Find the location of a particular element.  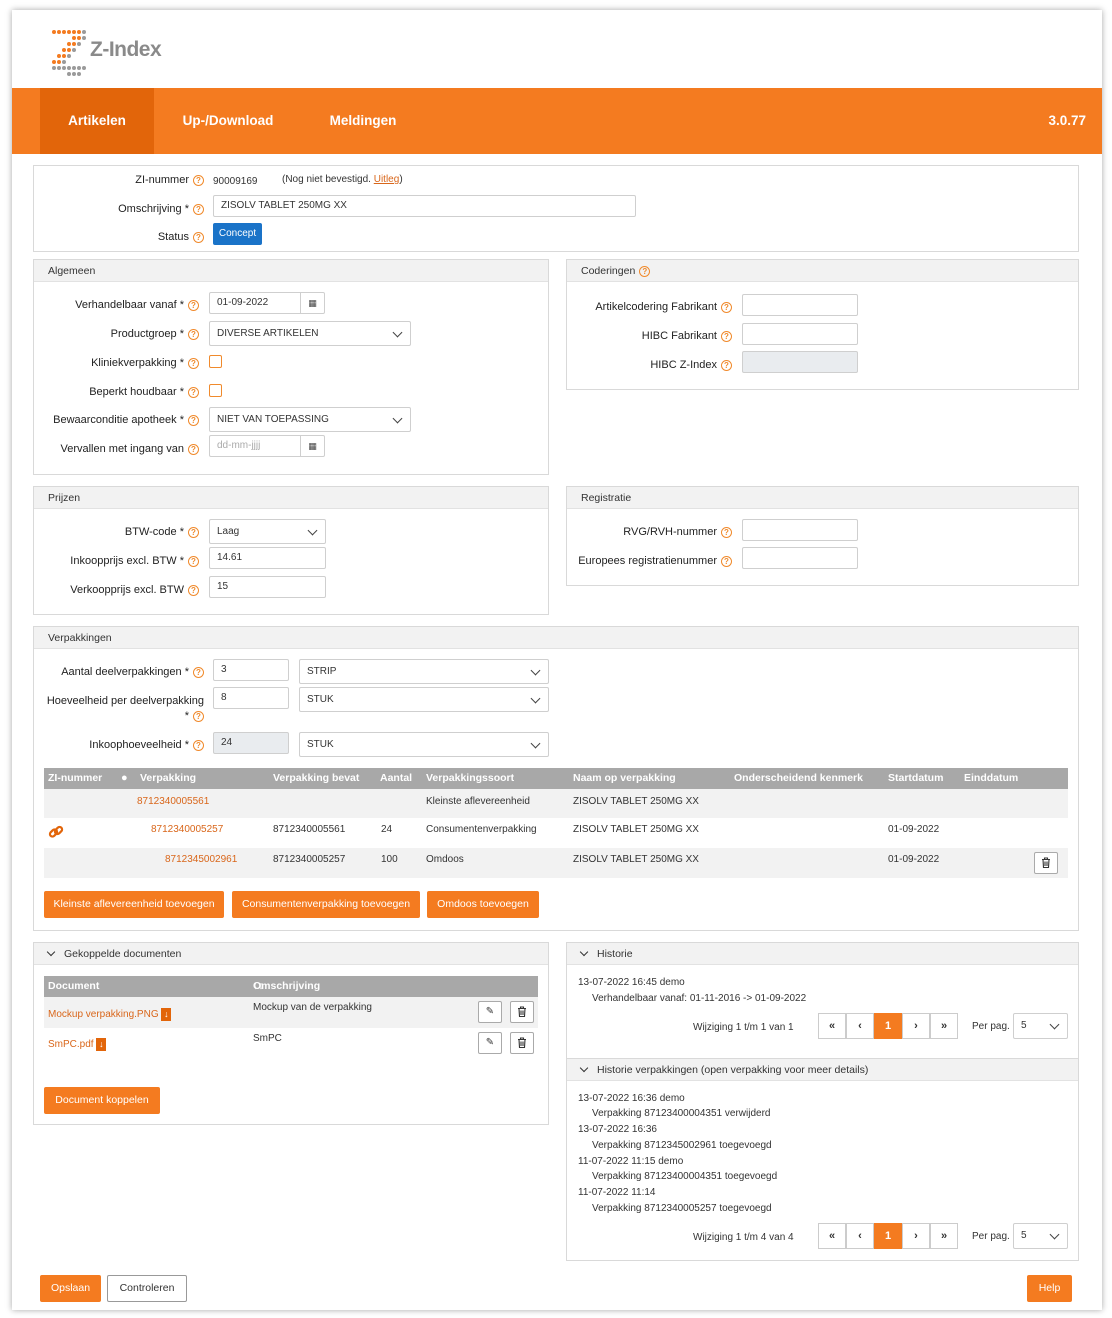

chevron-down-icon is located at coordinates (1054, 1024).